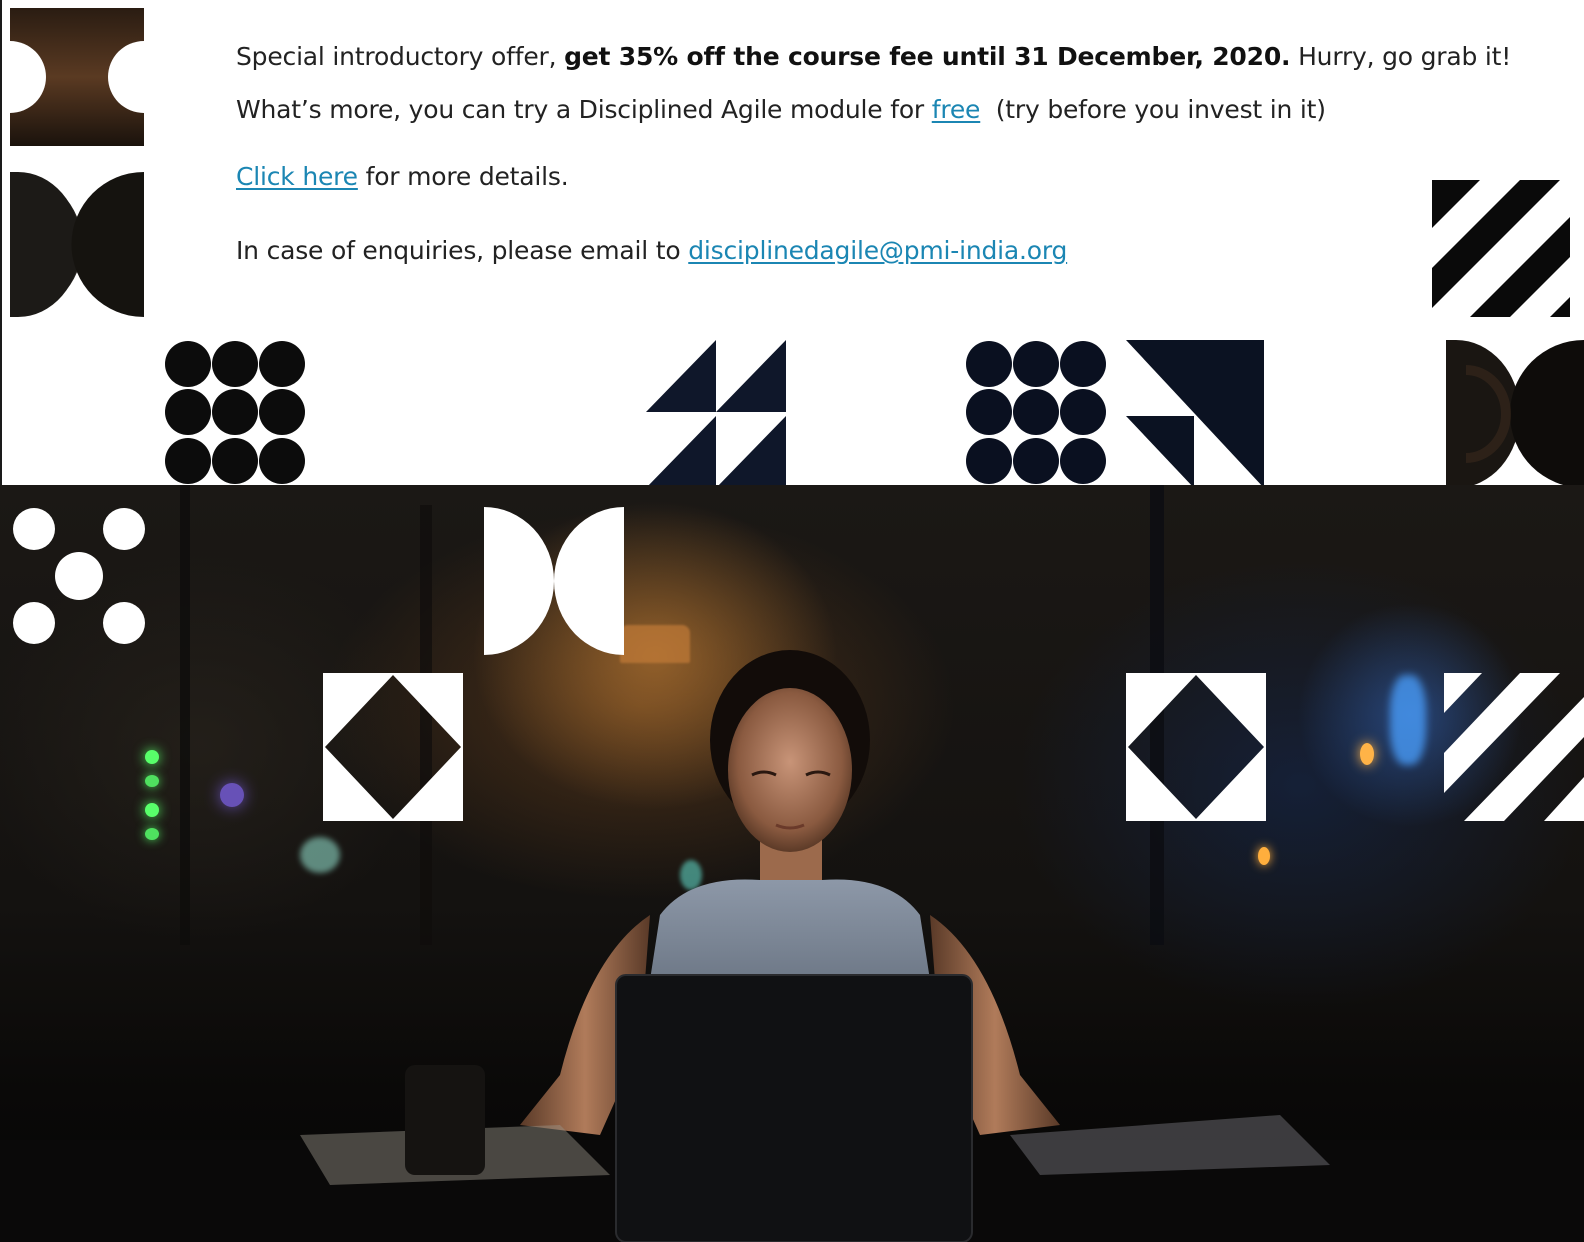 The height and width of the screenshot is (1242, 1584). What do you see at coordinates (1195, 412) in the screenshot?
I see `corner-triangles-tile` at bounding box center [1195, 412].